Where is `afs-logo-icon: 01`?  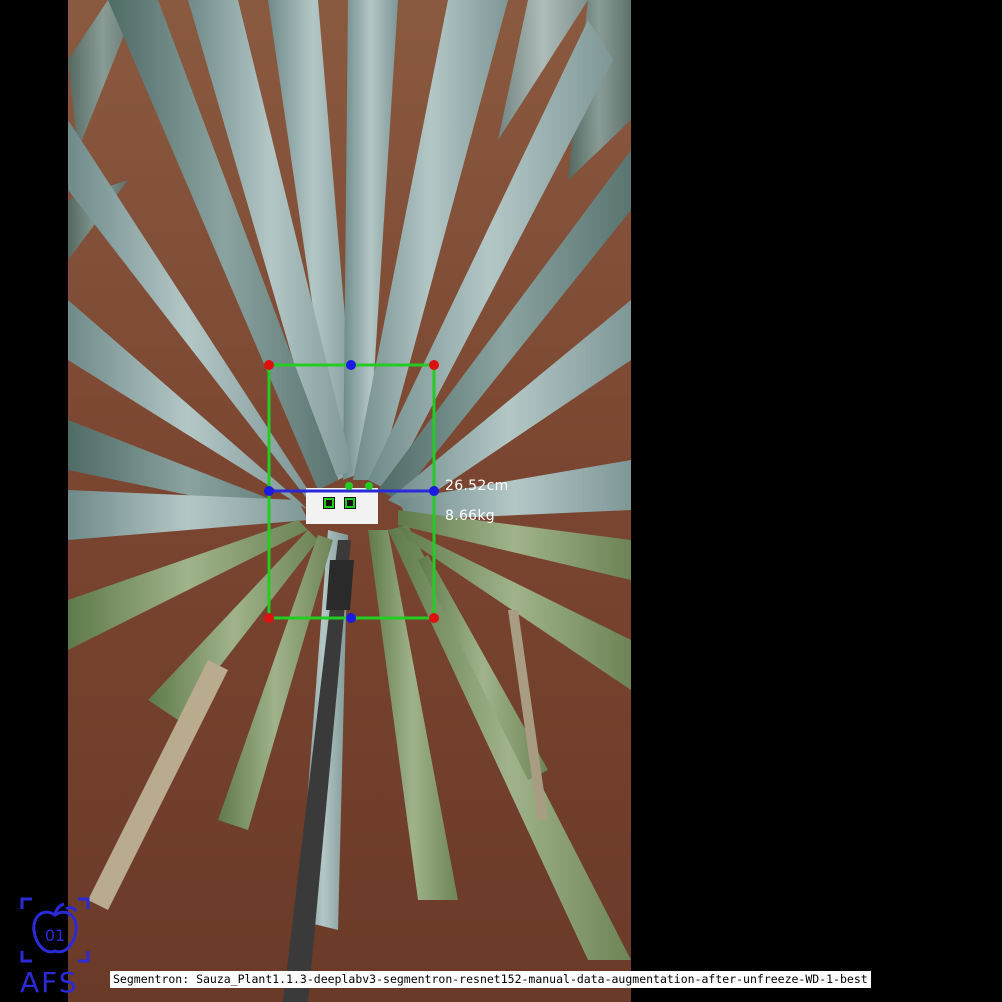
afs-logo-icon: 01 is located at coordinates (55, 930).